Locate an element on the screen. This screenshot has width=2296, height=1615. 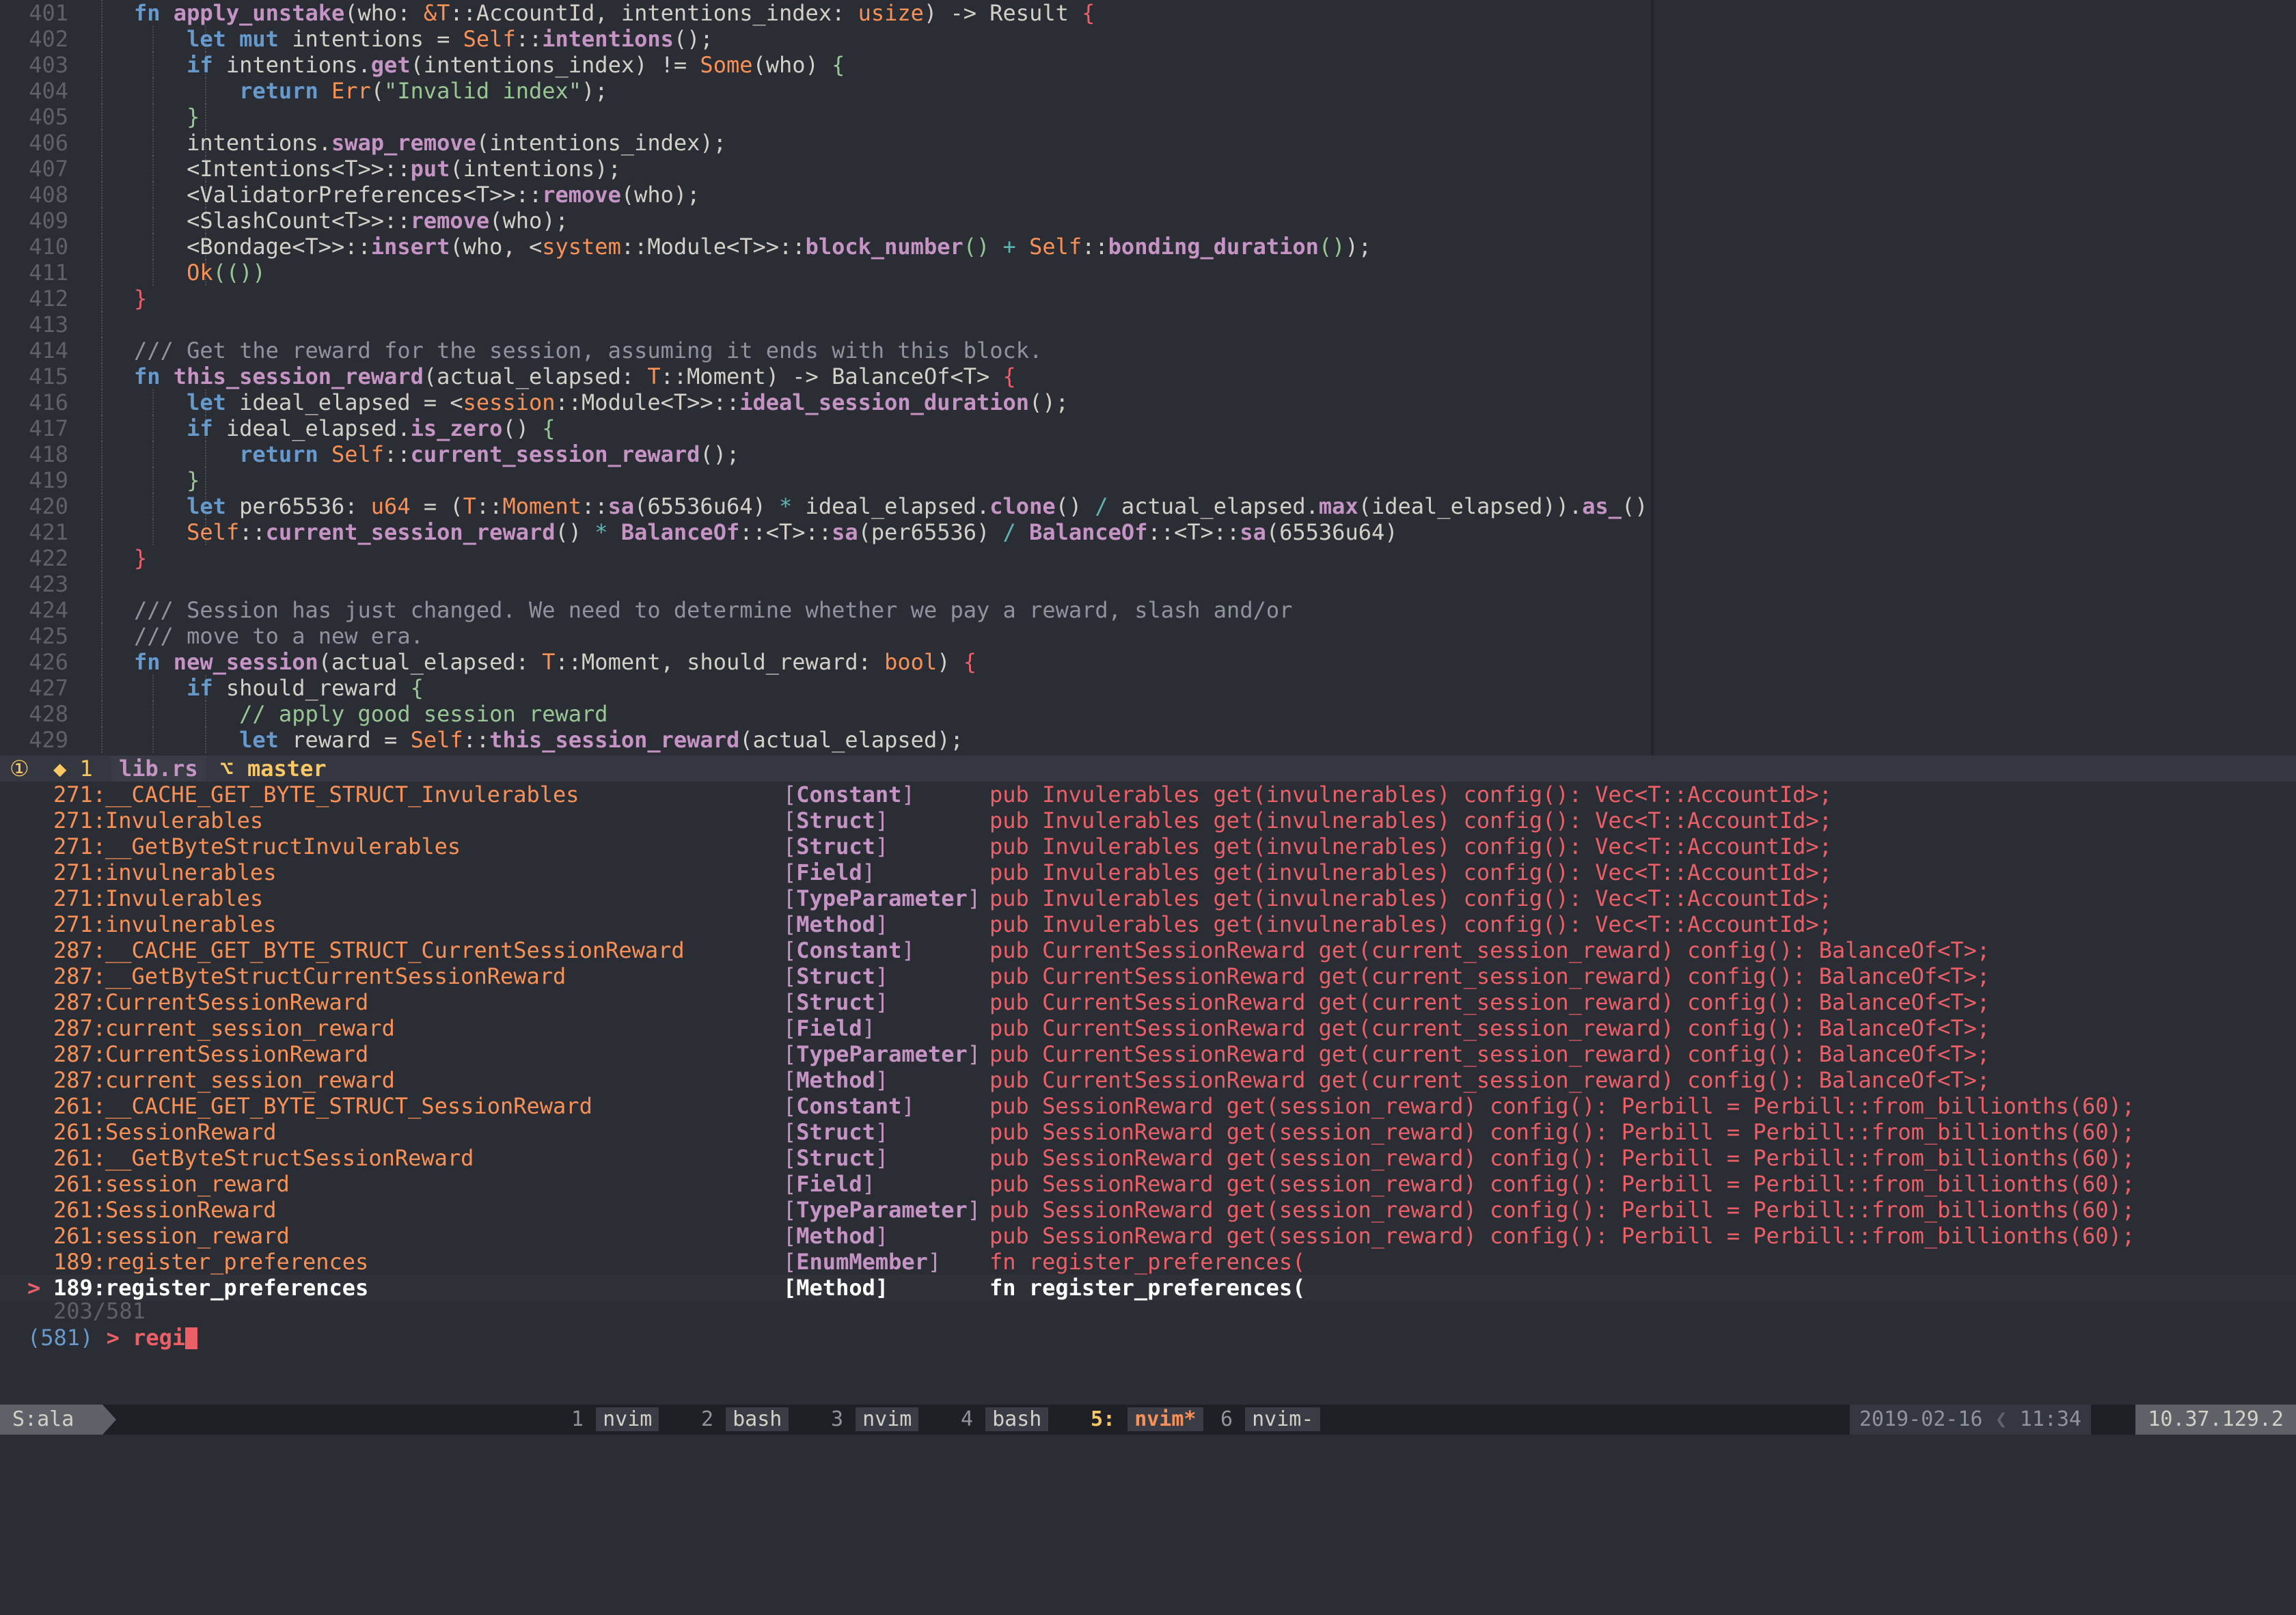
line-number: 415 is located at coordinates (48, 376).